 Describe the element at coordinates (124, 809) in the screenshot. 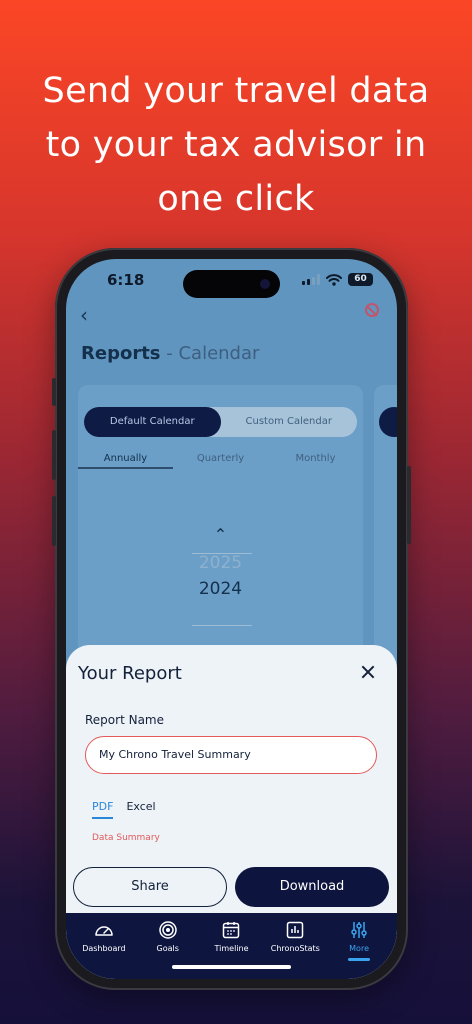

I see `format-tabs: PDF Excel` at that location.